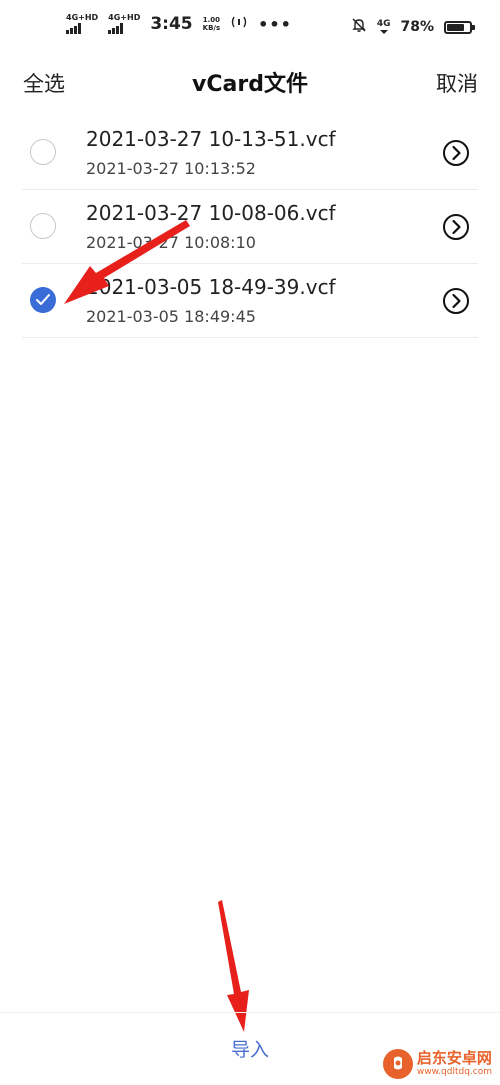  Describe the element at coordinates (171, 168) in the screenshot. I see `file-date: 2021-03-27 10:13:52` at that location.